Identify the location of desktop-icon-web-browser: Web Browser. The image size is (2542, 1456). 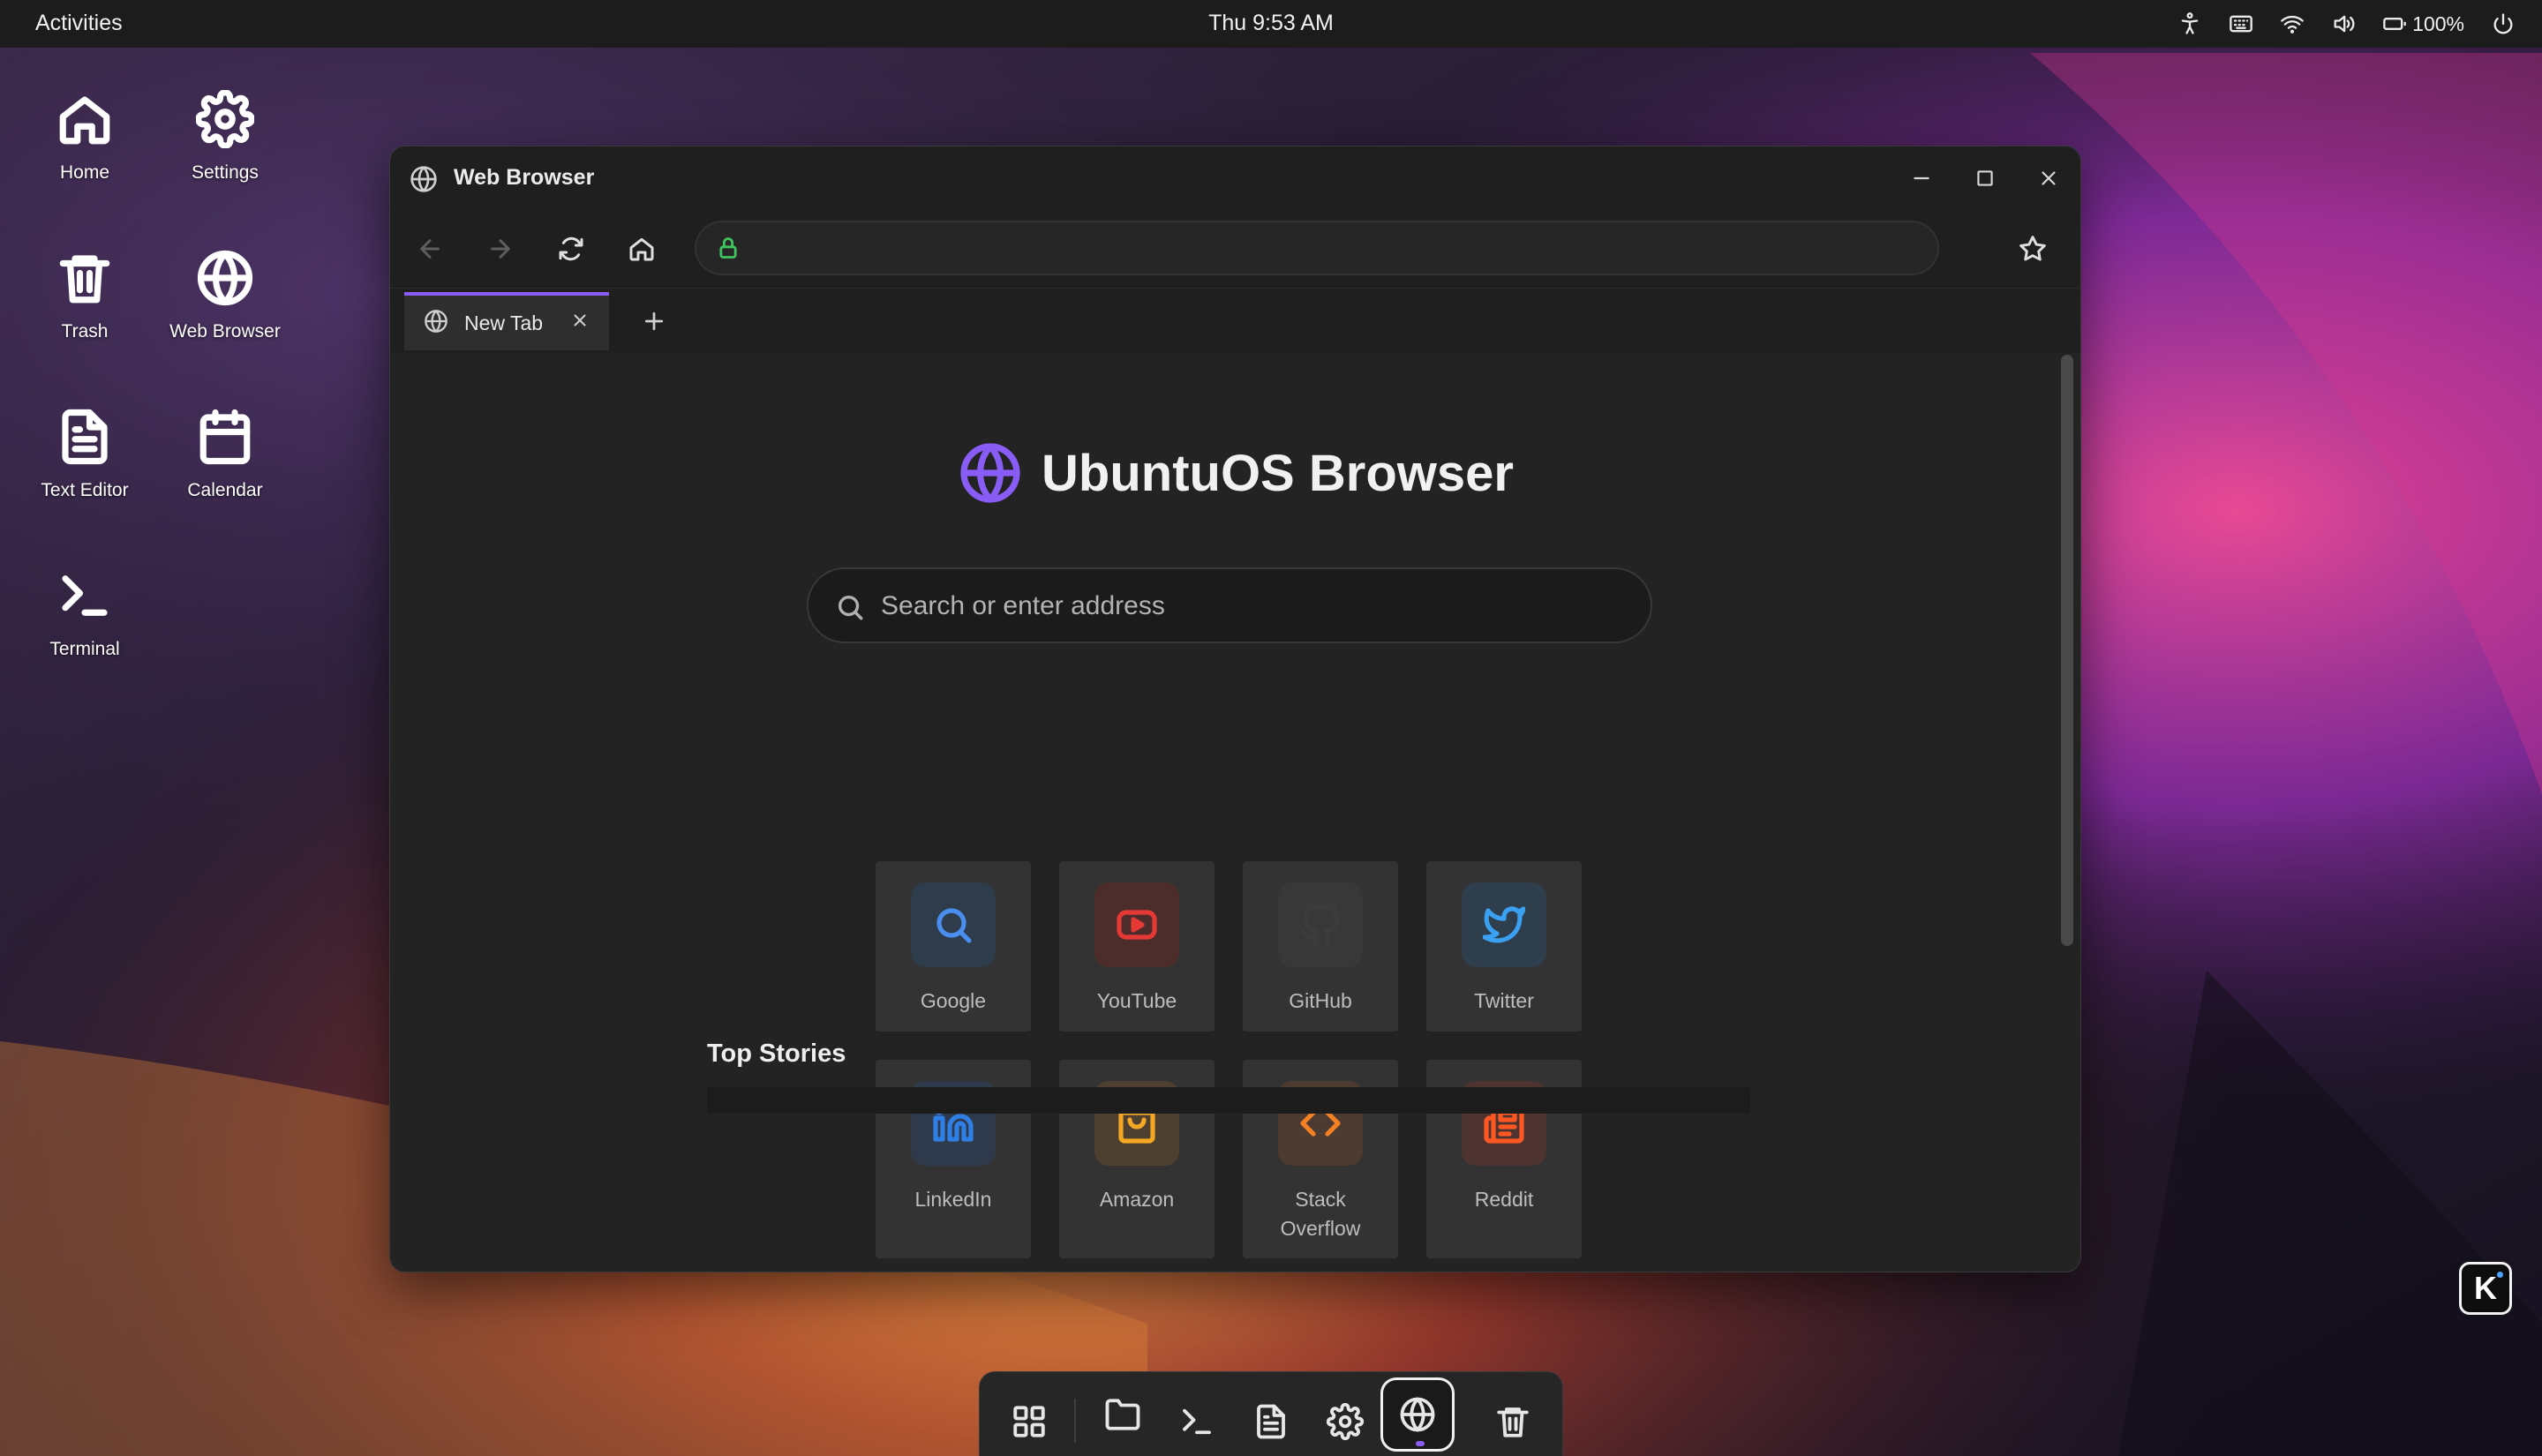
(225, 295).